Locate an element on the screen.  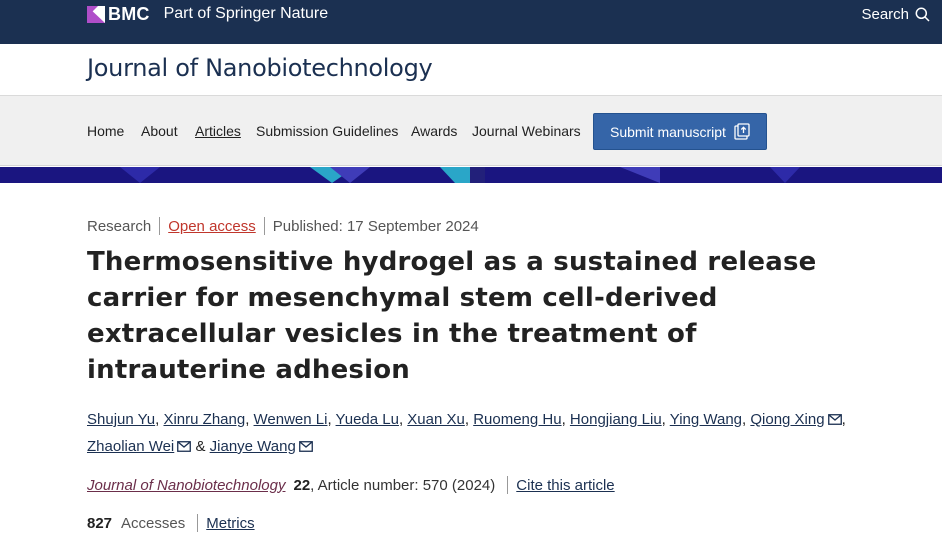
author-link: Ying Wang is located at coordinates (706, 419).